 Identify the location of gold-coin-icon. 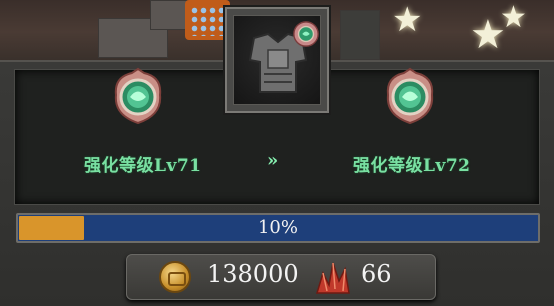
(175, 277).